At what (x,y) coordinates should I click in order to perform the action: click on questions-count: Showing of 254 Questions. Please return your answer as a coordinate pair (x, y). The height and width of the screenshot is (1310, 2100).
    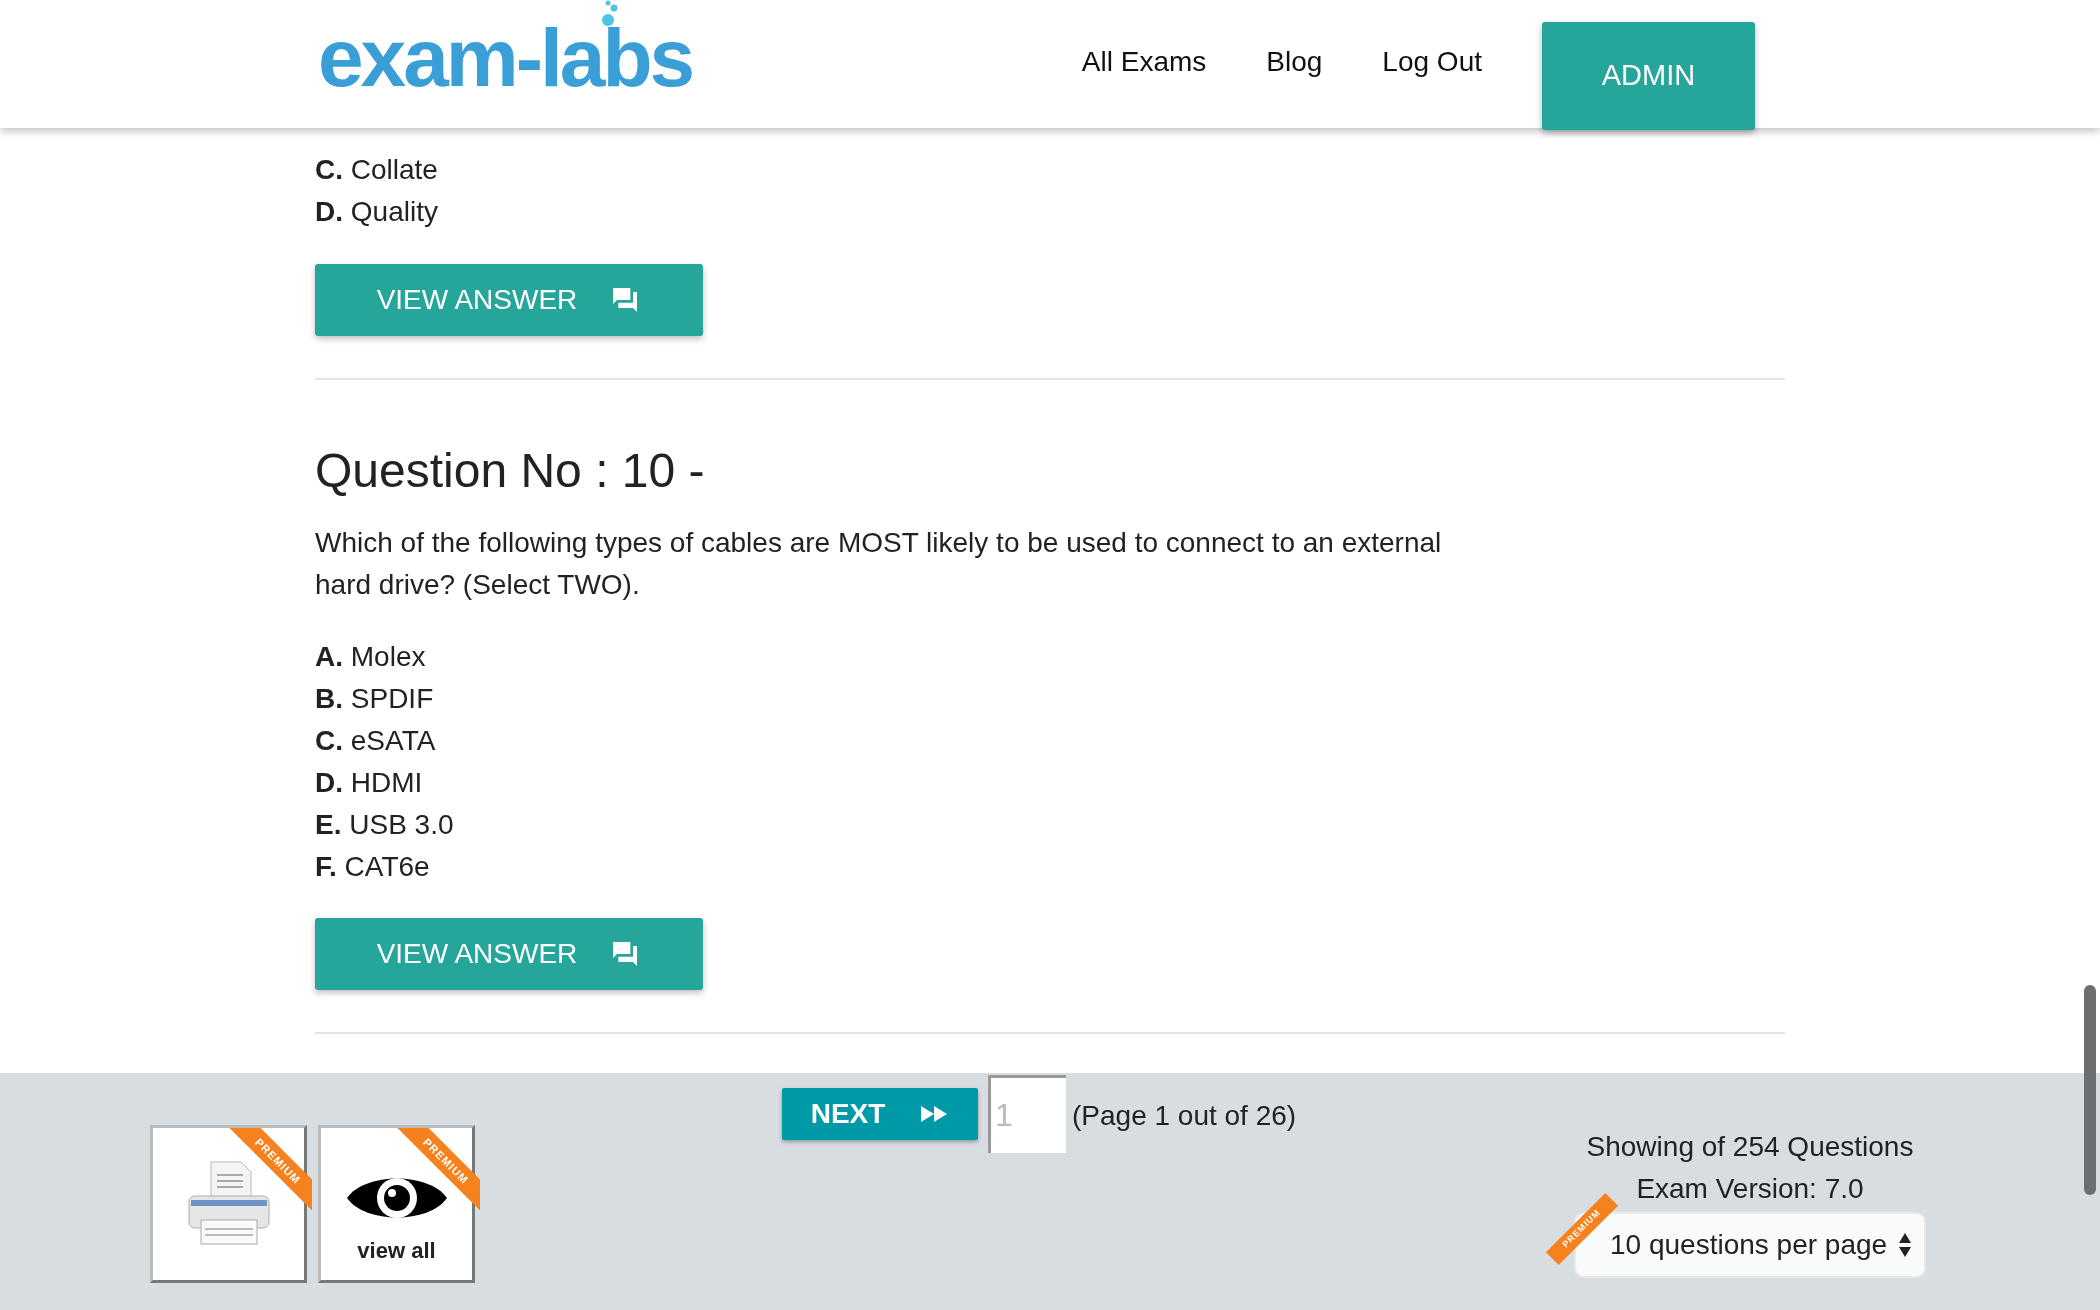
    Looking at the image, I should click on (1750, 1147).